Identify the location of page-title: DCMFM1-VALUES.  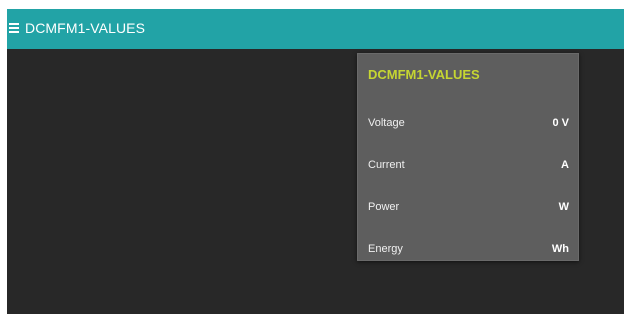
(85, 28).